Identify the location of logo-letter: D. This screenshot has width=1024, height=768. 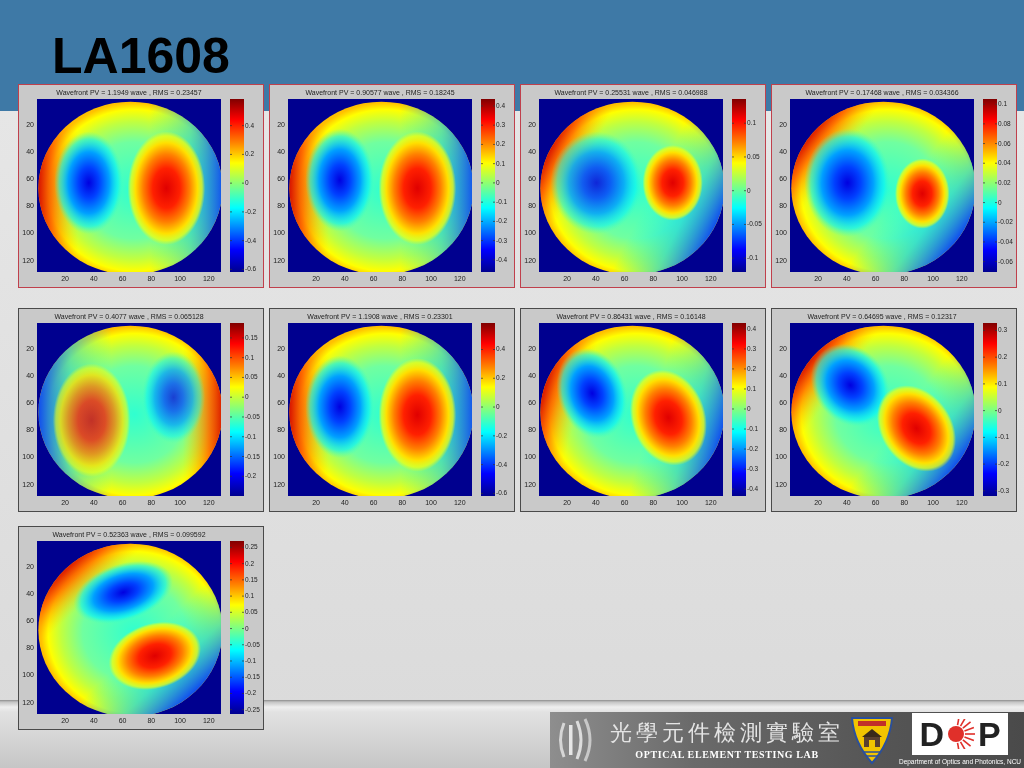
(931, 734).